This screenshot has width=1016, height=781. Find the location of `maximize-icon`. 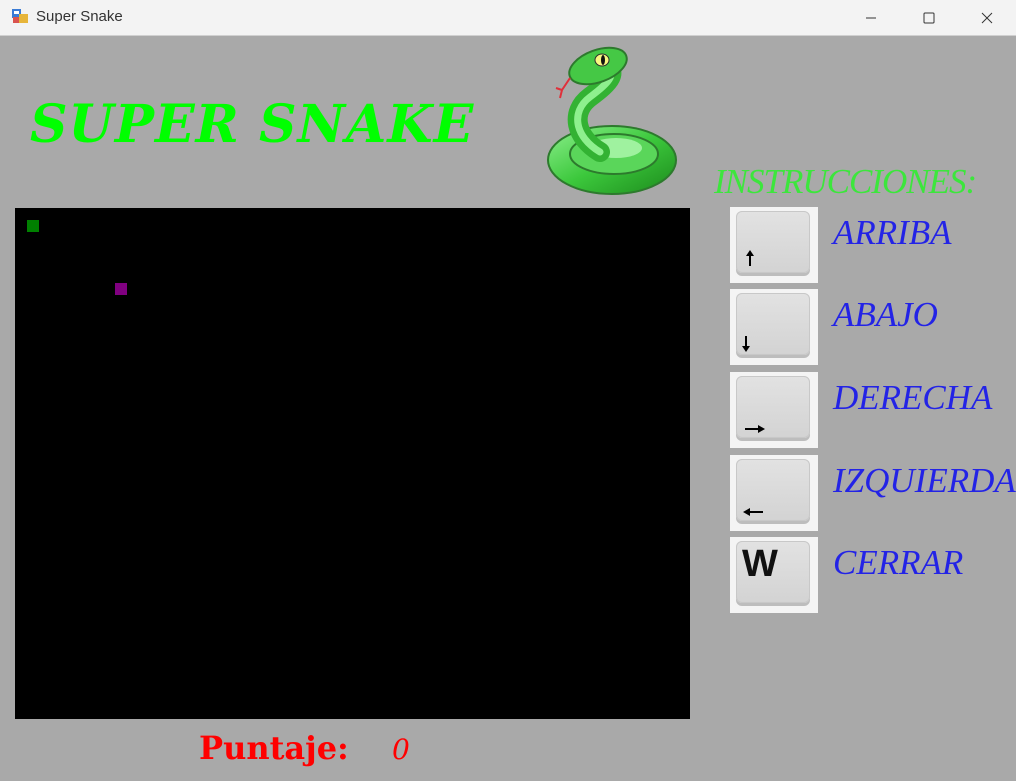

maximize-icon is located at coordinates (929, 18).